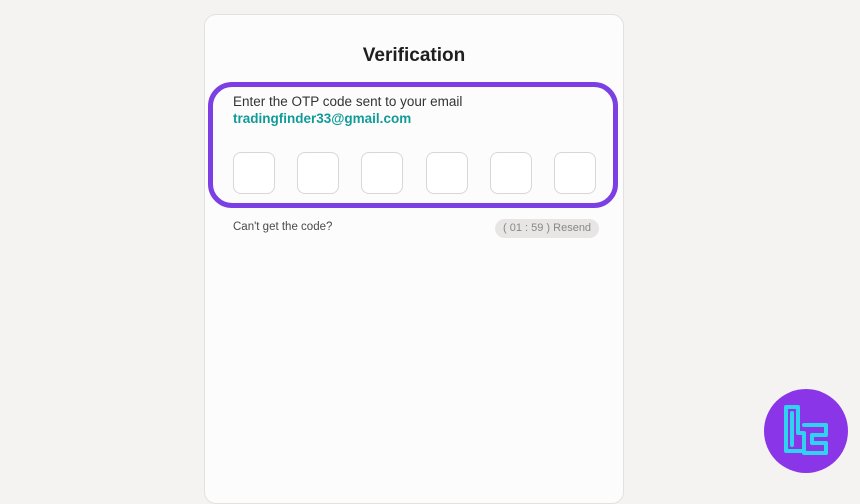  Describe the element at coordinates (322, 118) in the screenshot. I see `email-address: tradingfinder33@gmail.com` at that location.